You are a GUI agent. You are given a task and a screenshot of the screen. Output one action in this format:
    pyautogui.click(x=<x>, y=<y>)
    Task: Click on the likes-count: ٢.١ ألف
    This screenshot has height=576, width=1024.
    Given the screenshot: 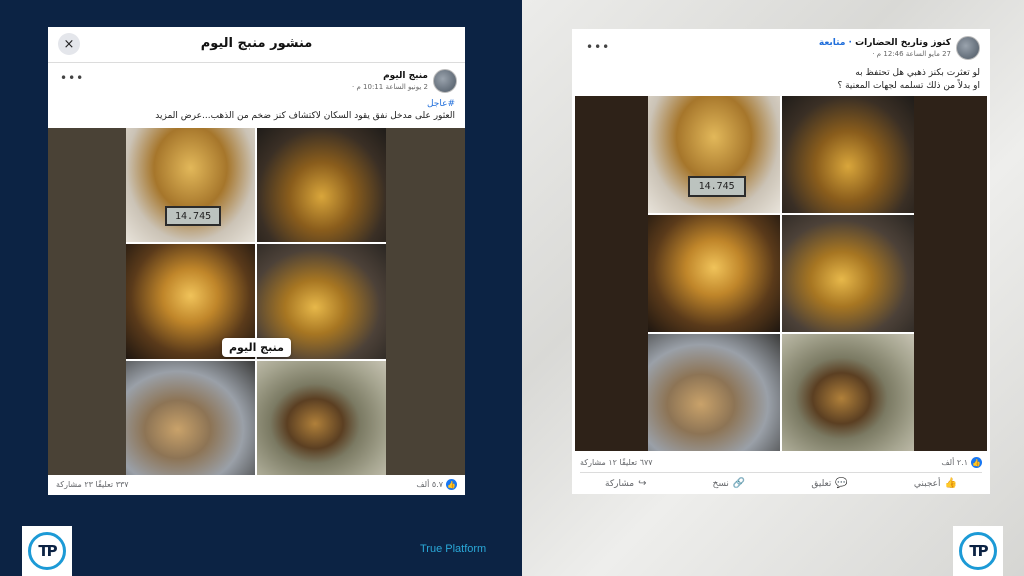 What is the action you would take?
    pyautogui.click(x=954, y=462)
    